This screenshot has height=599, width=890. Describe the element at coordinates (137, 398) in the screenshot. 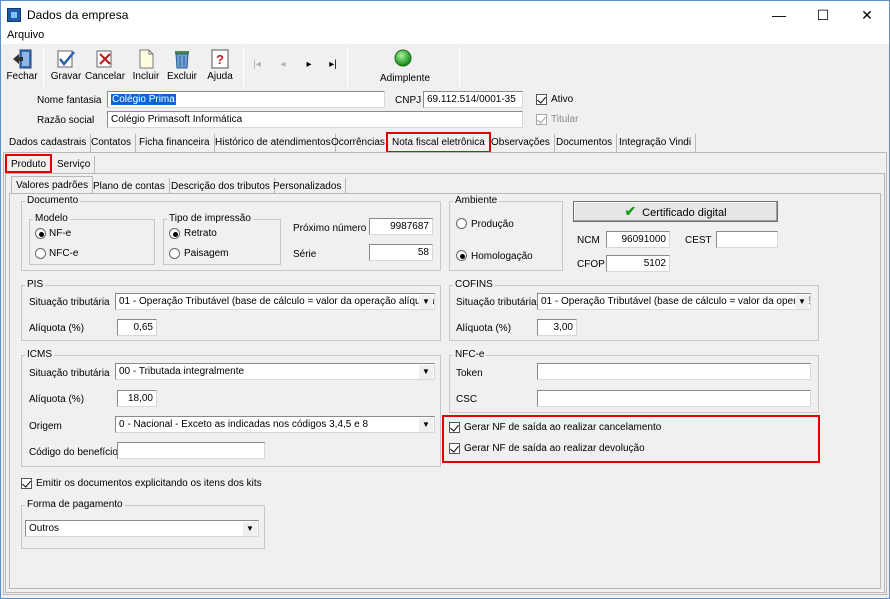

I see `icms-aliquota-input: 18,00` at that location.